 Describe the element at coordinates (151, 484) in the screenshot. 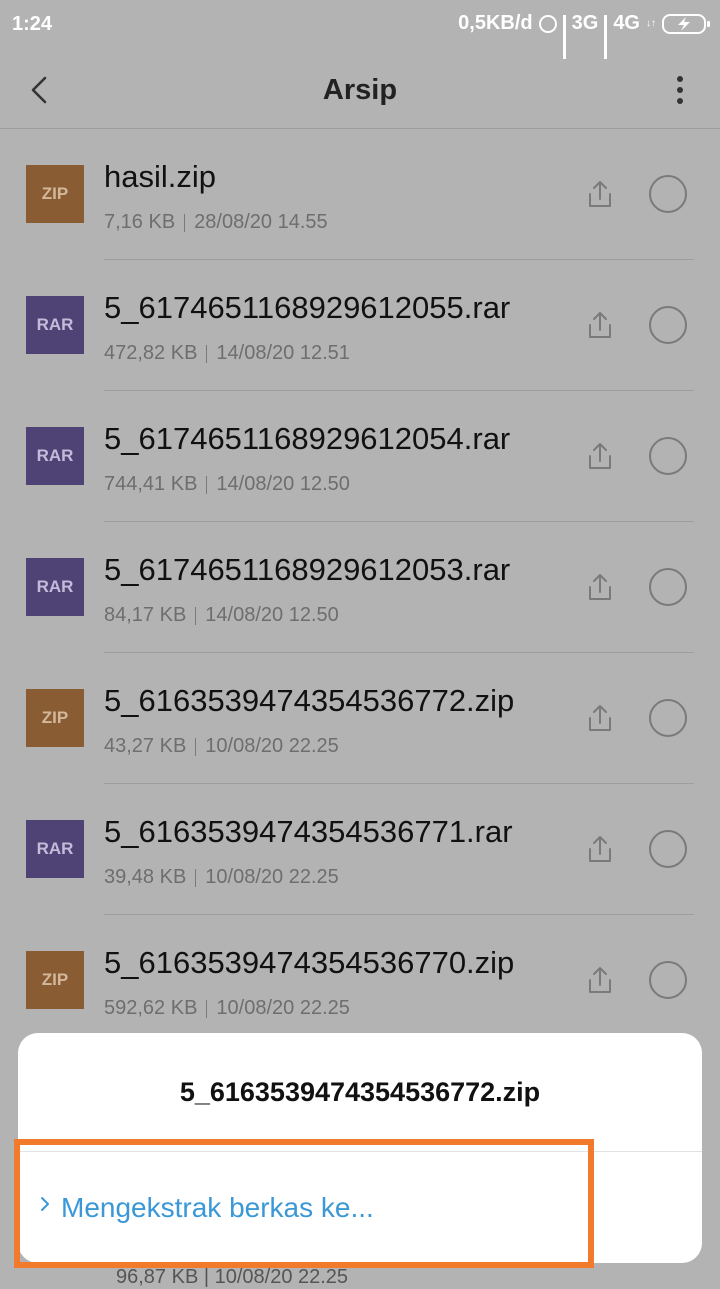

I see `file-size: 744,41 KB` at that location.